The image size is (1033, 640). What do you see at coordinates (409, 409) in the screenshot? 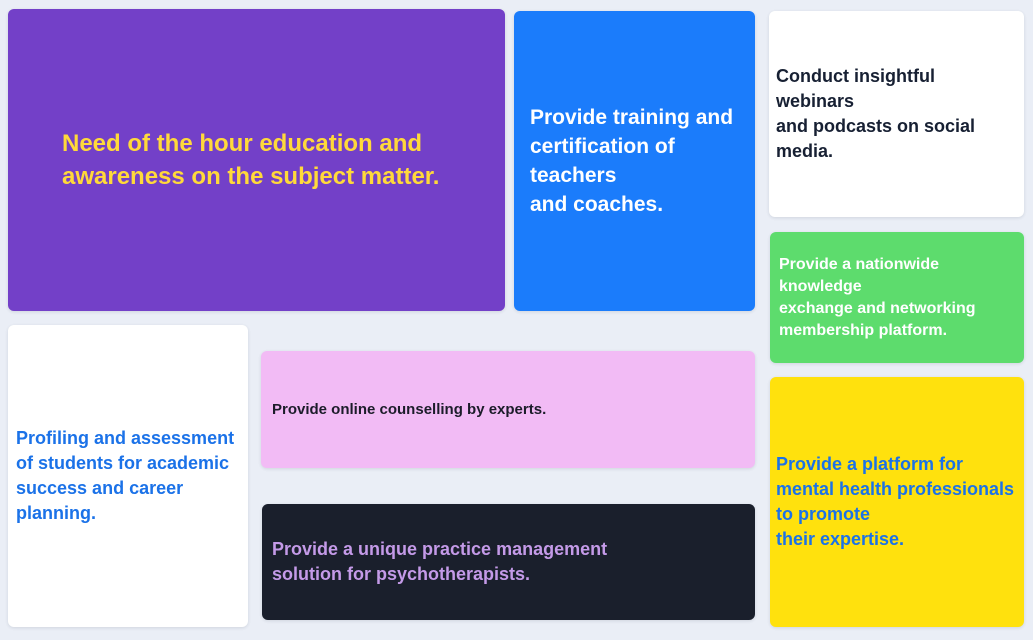
I see `counselling-card-text: Provide online counselling by experts.` at bounding box center [409, 409].